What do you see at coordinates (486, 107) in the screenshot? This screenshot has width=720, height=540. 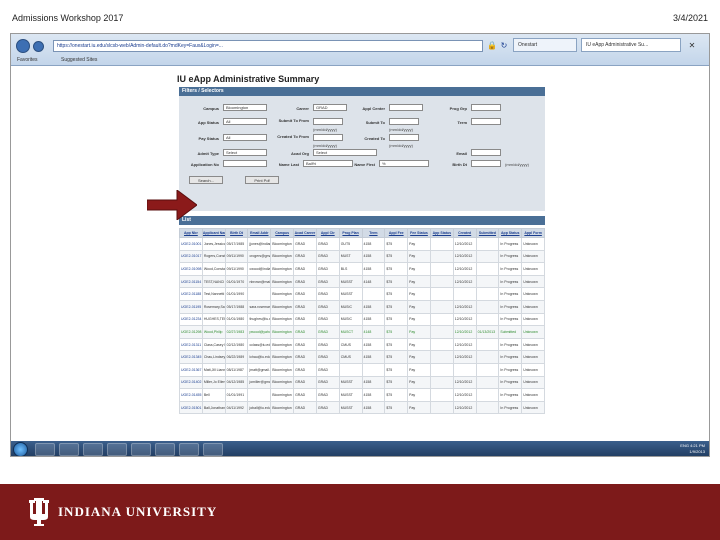 I see `prog-grp-input` at bounding box center [486, 107].